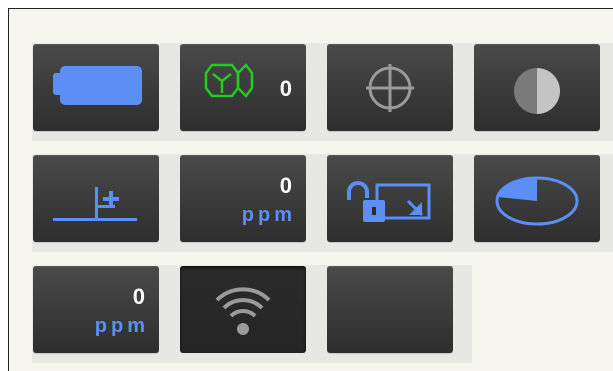 The image size is (613, 371). I want to click on instrument-height-button, so click(96, 198).